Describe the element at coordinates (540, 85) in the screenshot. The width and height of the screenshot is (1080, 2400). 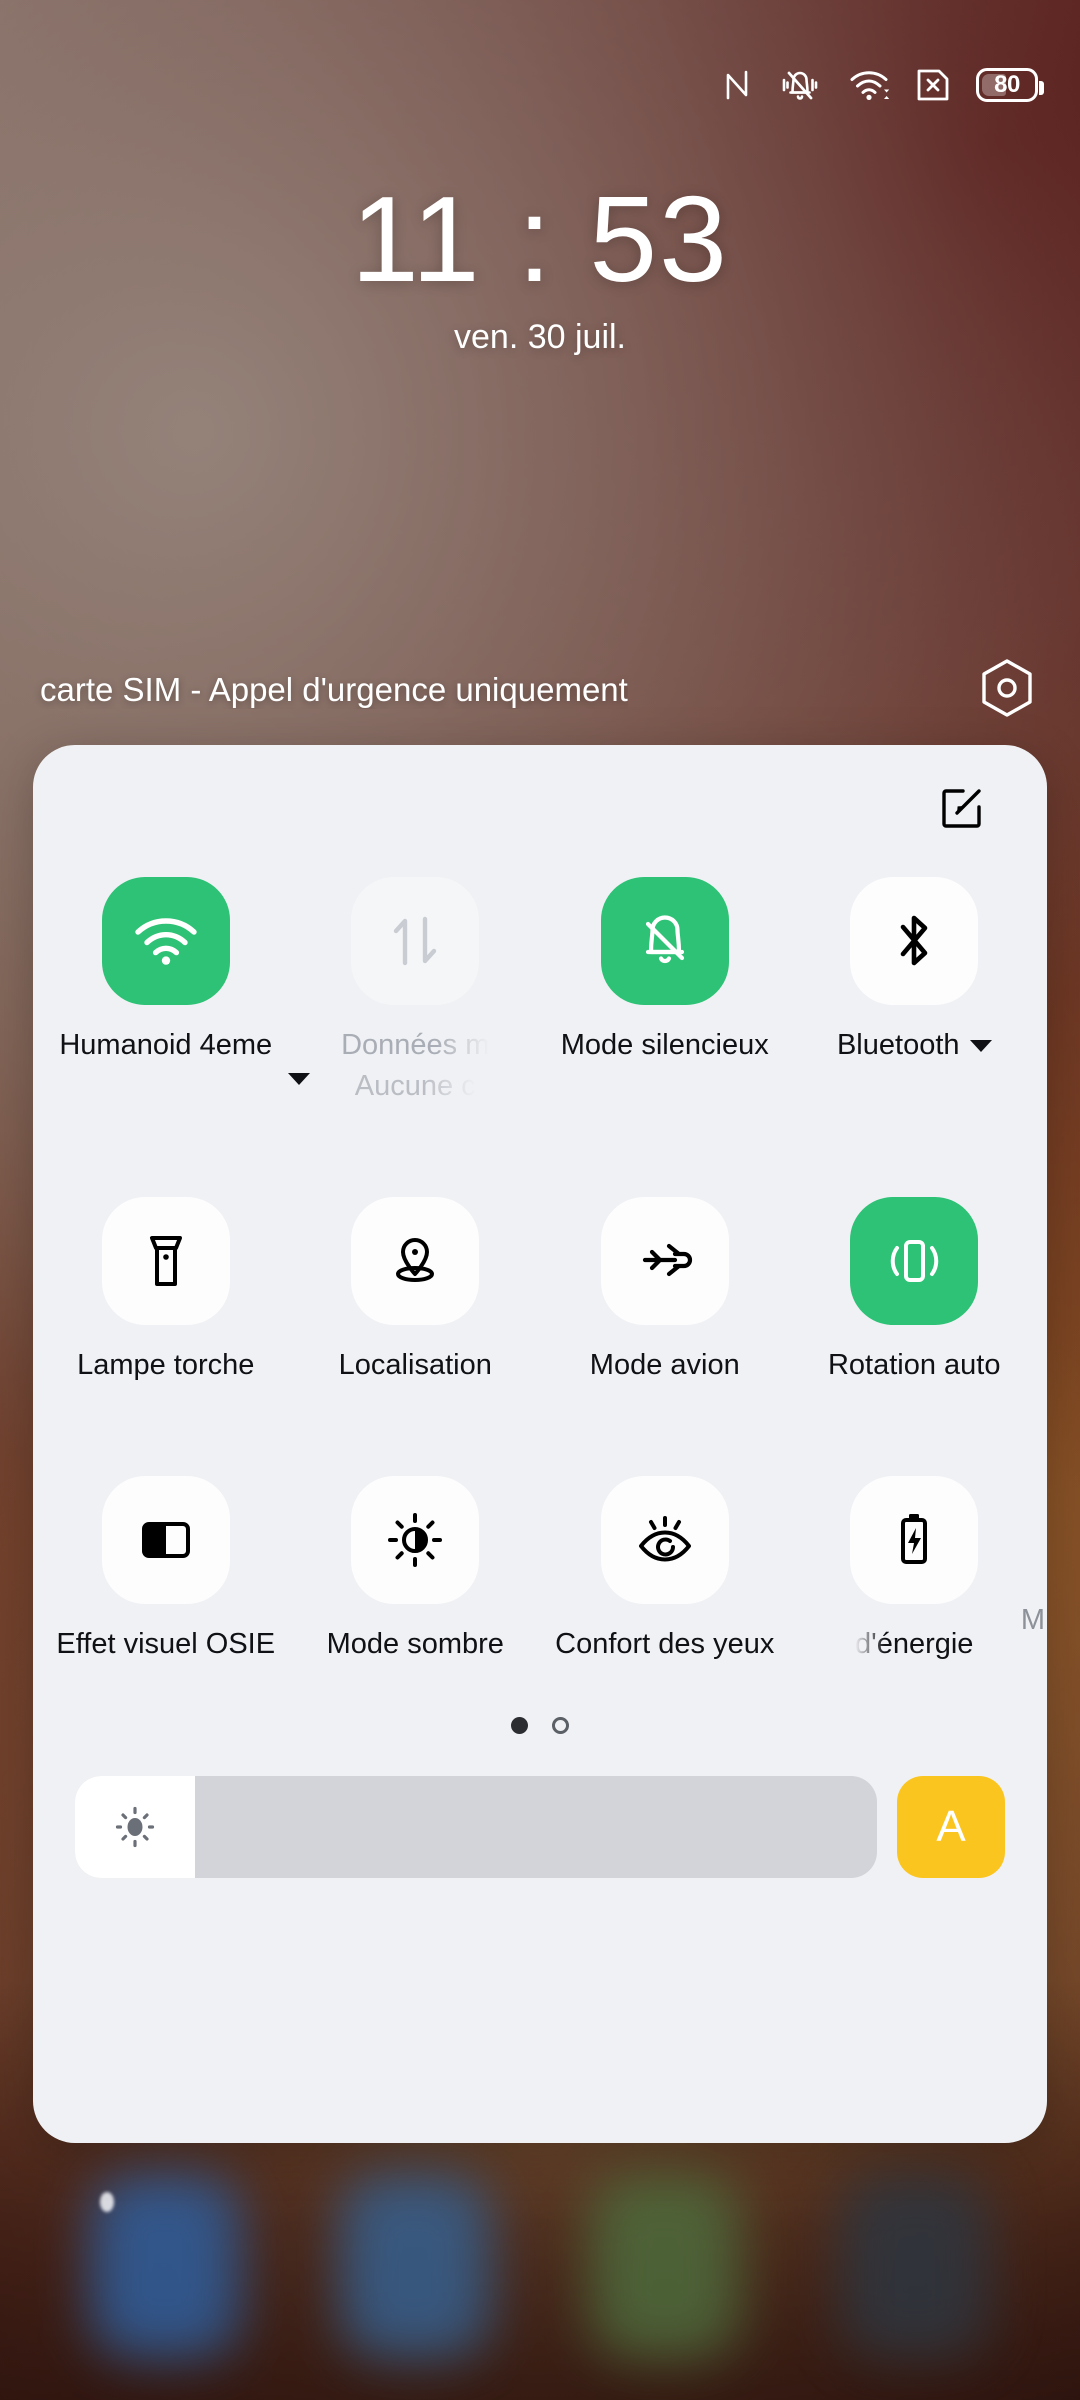
I see `status-bar: 80` at that location.